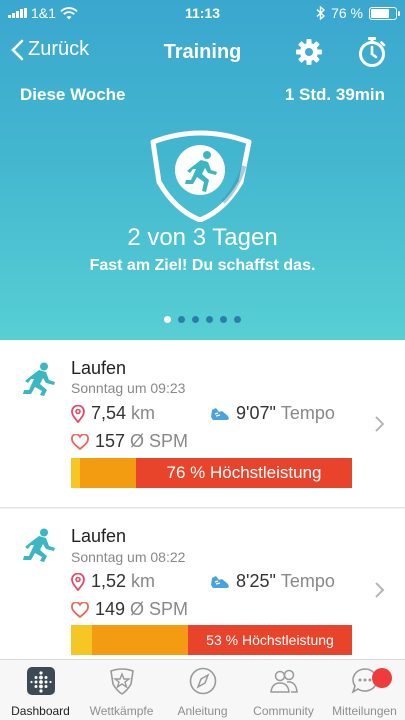  What do you see at coordinates (128, 388) in the screenshot?
I see `activity-time: Sonntag um 09:23` at bounding box center [128, 388].